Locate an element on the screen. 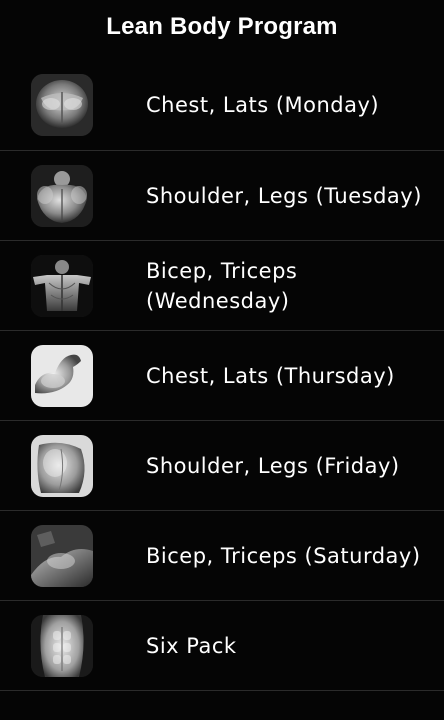 This screenshot has height=720, width=444. arm-curl-icon is located at coordinates (62, 556).